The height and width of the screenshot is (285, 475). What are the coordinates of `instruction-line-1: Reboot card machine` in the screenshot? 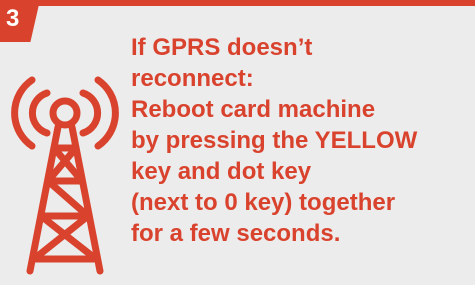 It's located at (253, 109).